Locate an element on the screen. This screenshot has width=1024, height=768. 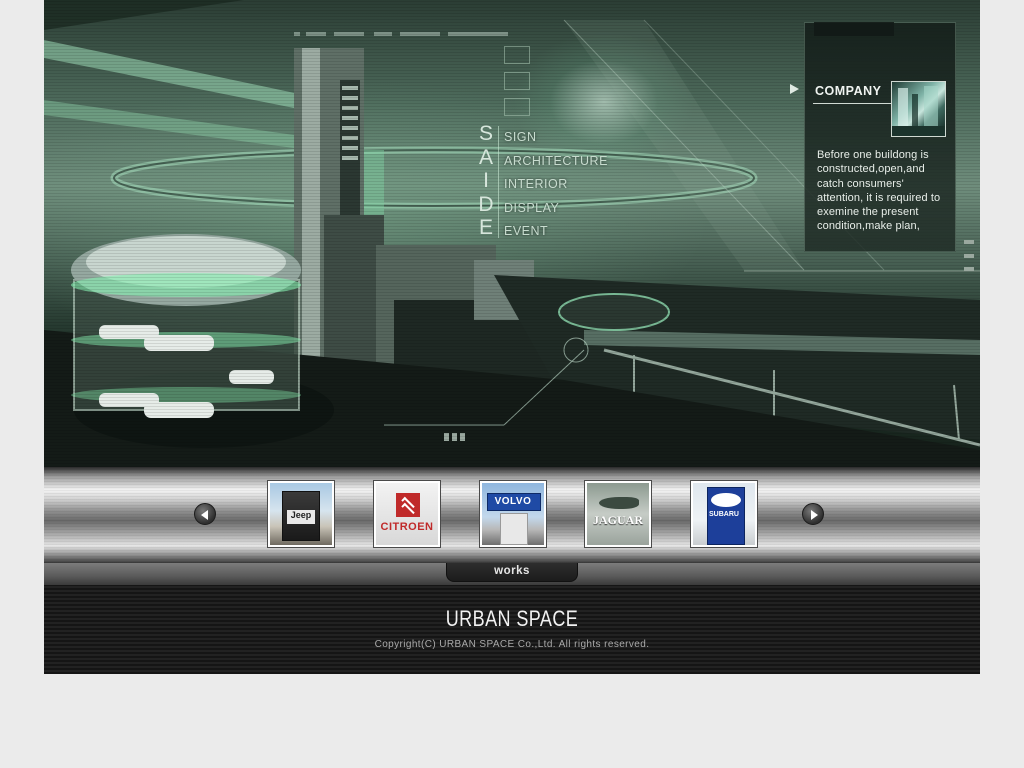
saide-letter: E is located at coordinates (485, 227).